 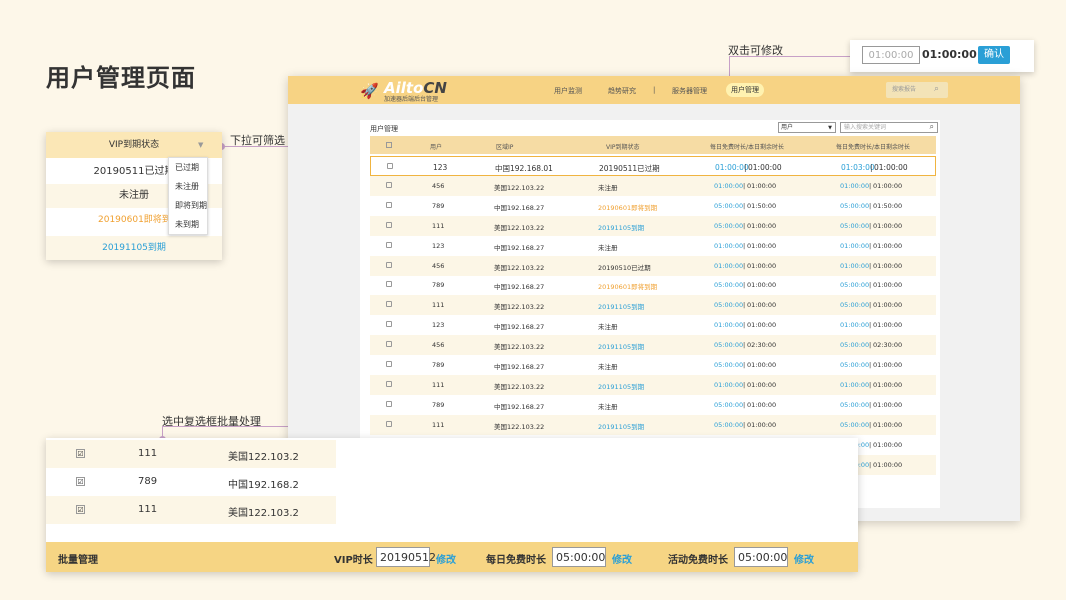 I want to click on activity-free-input: 05:00:00, so click(x=761, y=557).